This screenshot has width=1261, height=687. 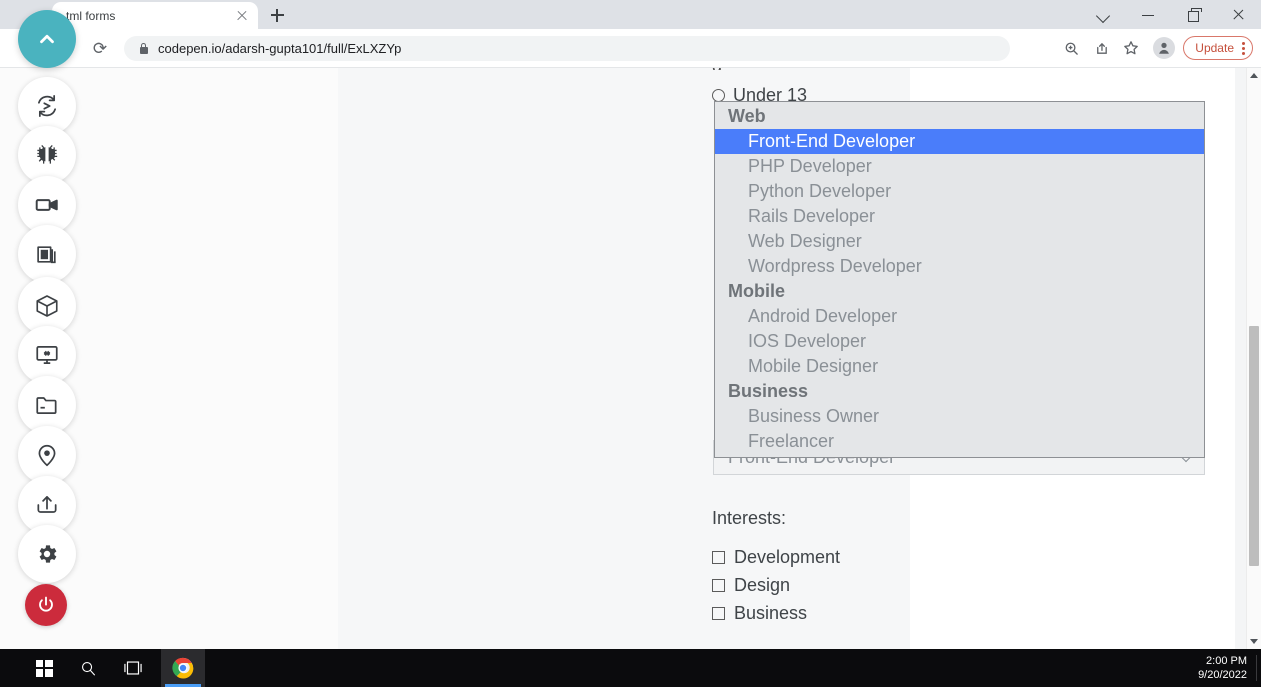 I want to click on chevron-down-icon, so click(x=1103, y=14).